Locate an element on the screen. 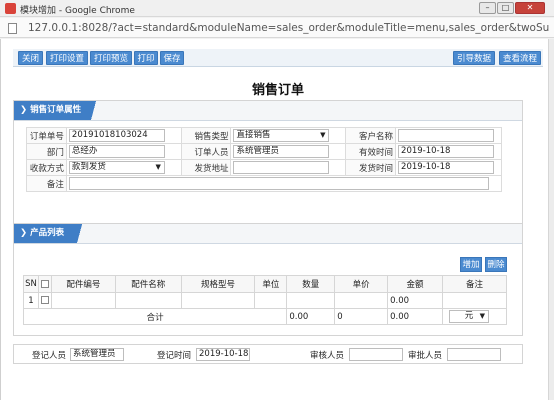  minimize-icon: – is located at coordinates (487, 8).